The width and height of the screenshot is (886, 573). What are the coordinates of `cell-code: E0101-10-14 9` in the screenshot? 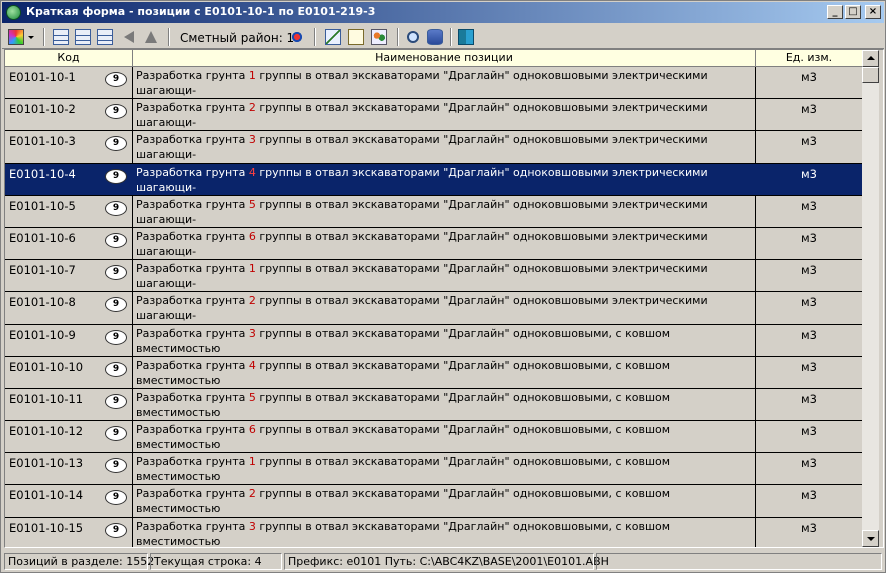 It's located at (69, 501).